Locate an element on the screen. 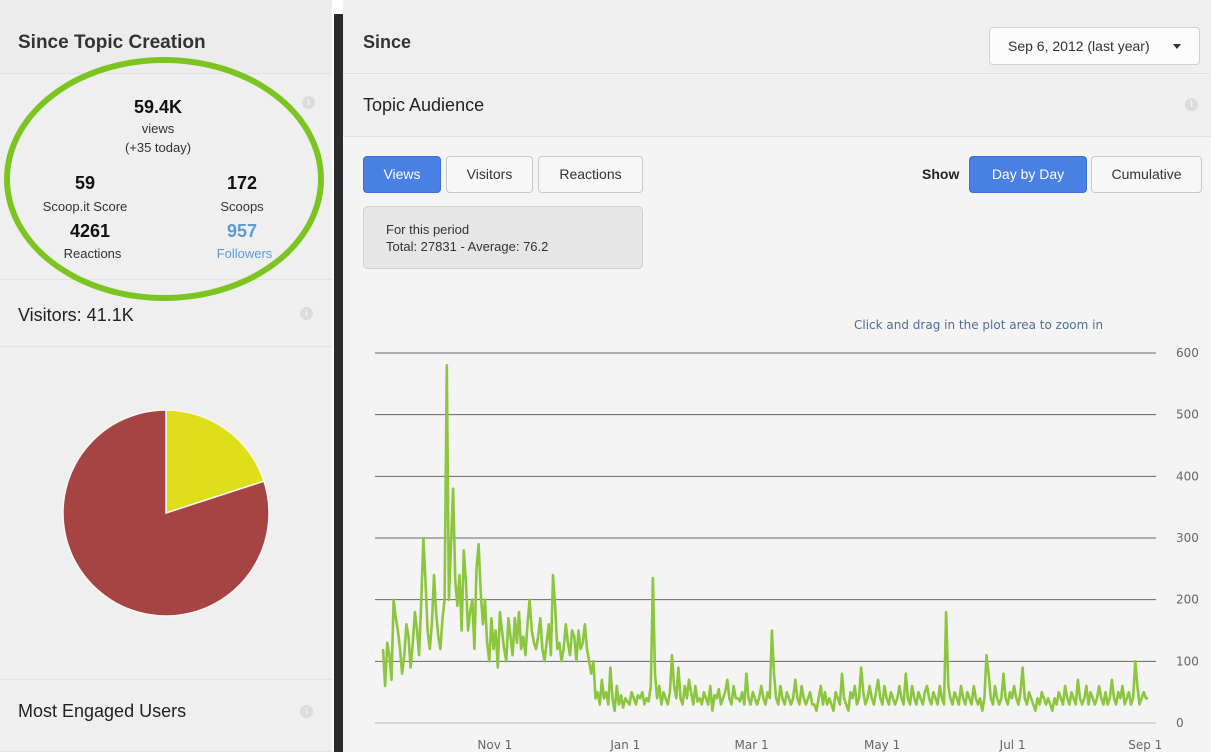 This screenshot has width=1211, height=752. score-label: Scoop.it Score is located at coordinates (85, 206).